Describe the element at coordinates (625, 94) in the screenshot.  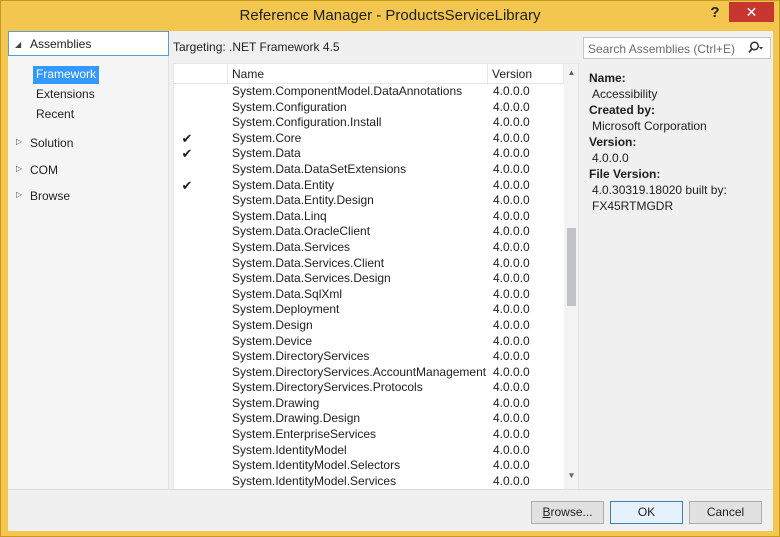
I see `detail-name-value: Accessibility` at that location.